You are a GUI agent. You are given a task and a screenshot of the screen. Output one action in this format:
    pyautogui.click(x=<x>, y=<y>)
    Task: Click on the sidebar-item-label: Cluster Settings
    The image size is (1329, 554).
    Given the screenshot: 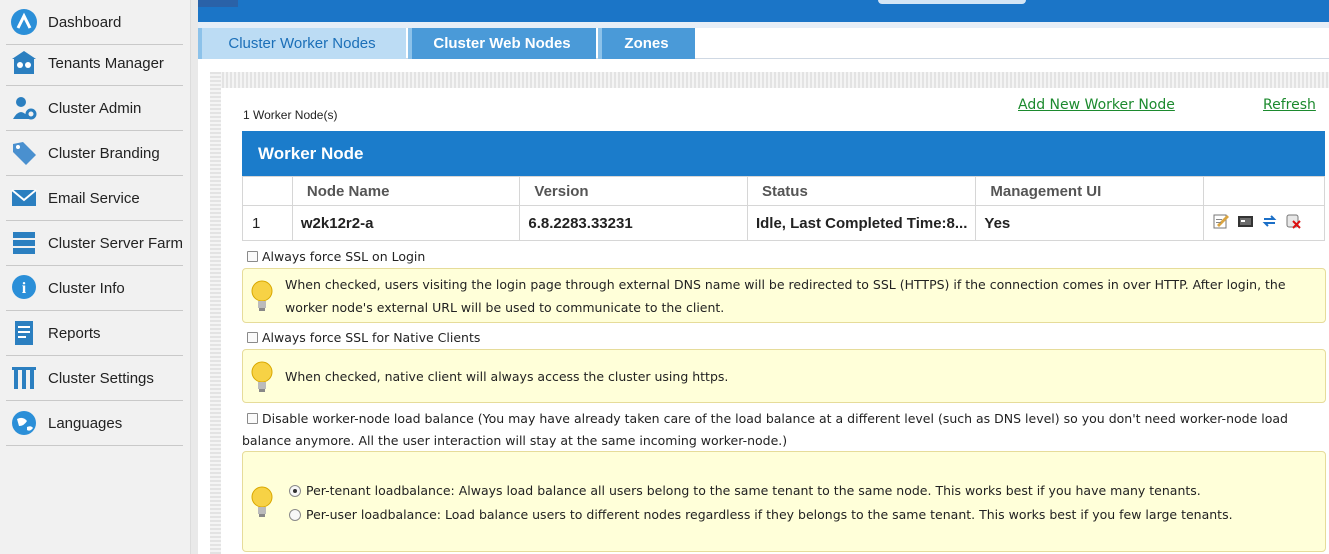 What is the action you would take?
    pyautogui.click(x=101, y=378)
    